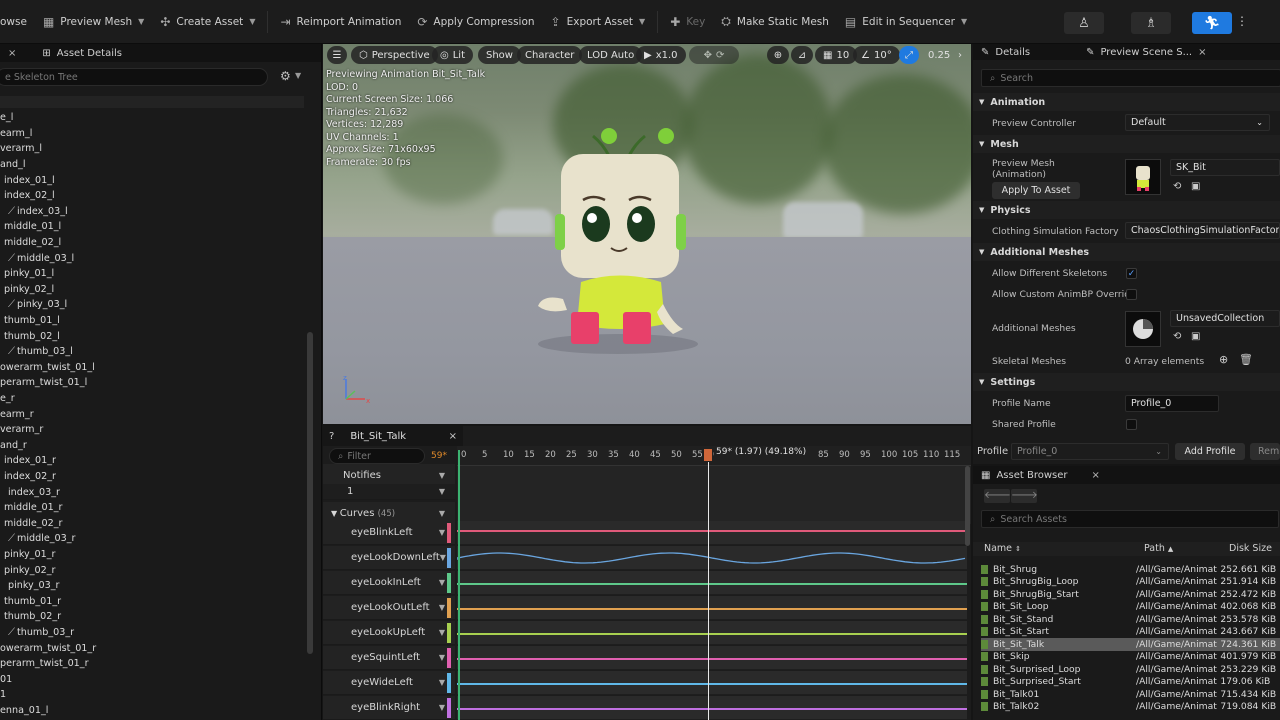  What do you see at coordinates (47, 368) in the screenshot?
I see `bone-row: owerarm_twist_01_l` at bounding box center [47, 368].